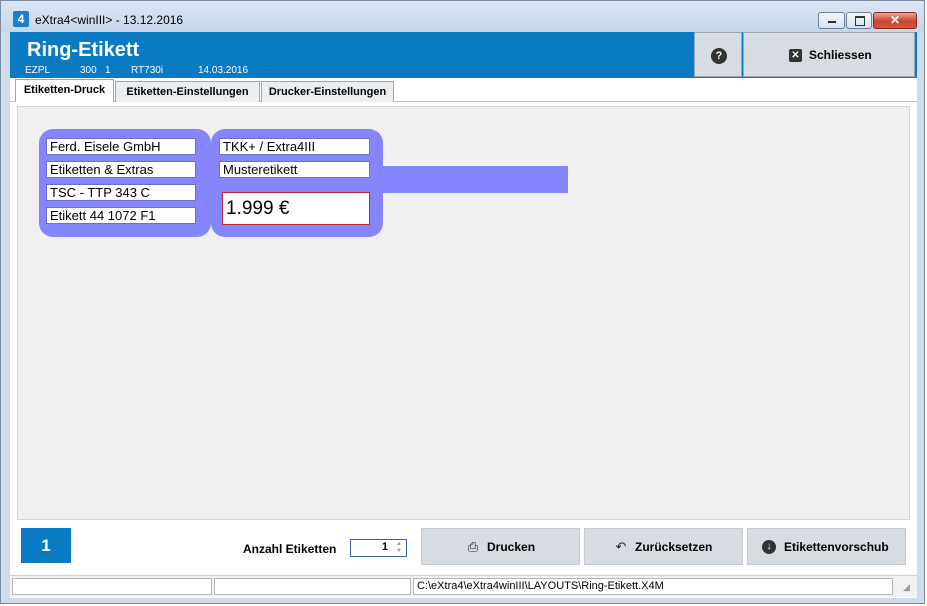 Image resolution: width=927 pixels, height=606 pixels. What do you see at coordinates (108, 70) in the screenshot?
I see `printer-copies: 1` at bounding box center [108, 70].